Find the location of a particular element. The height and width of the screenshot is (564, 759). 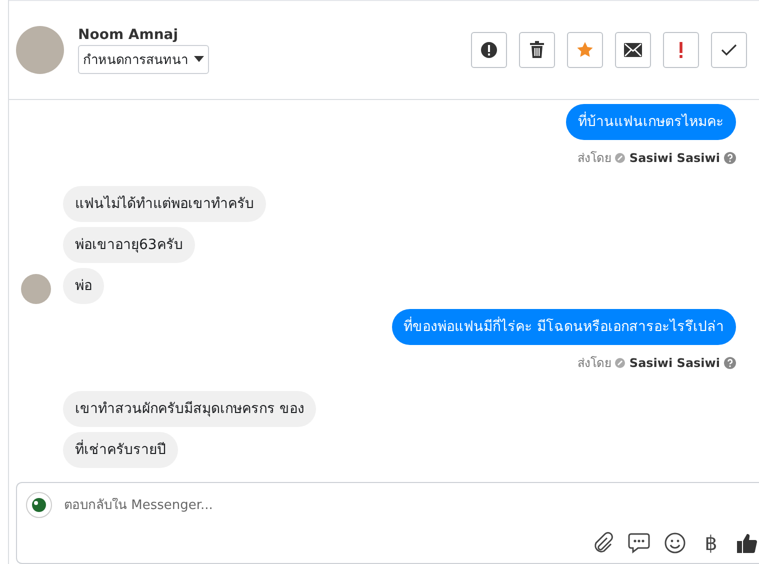

avatar-photo is located at coordinates (40, 50).